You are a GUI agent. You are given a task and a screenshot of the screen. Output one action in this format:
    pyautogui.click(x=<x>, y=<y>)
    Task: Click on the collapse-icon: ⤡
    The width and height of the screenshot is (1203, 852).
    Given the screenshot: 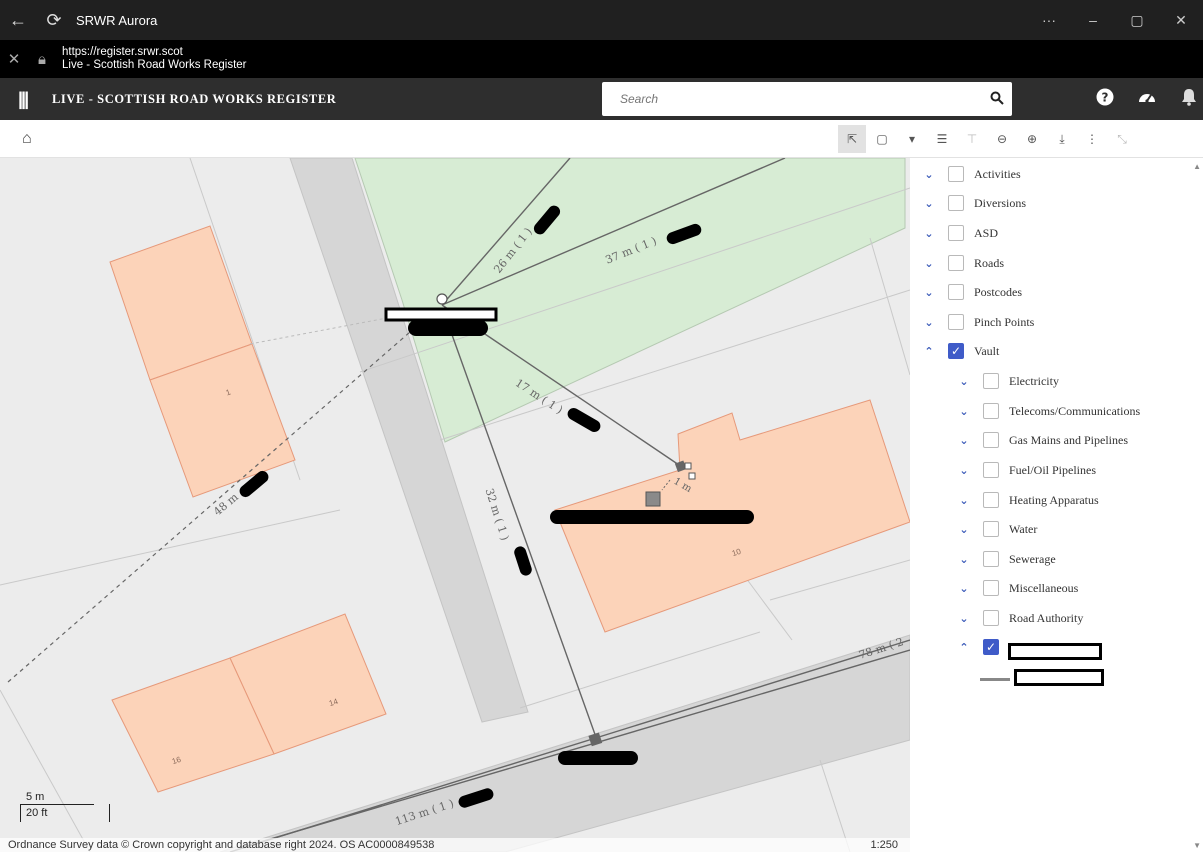 What is the action you would take?
    pyautogui.click(x=1122, y=139)
    